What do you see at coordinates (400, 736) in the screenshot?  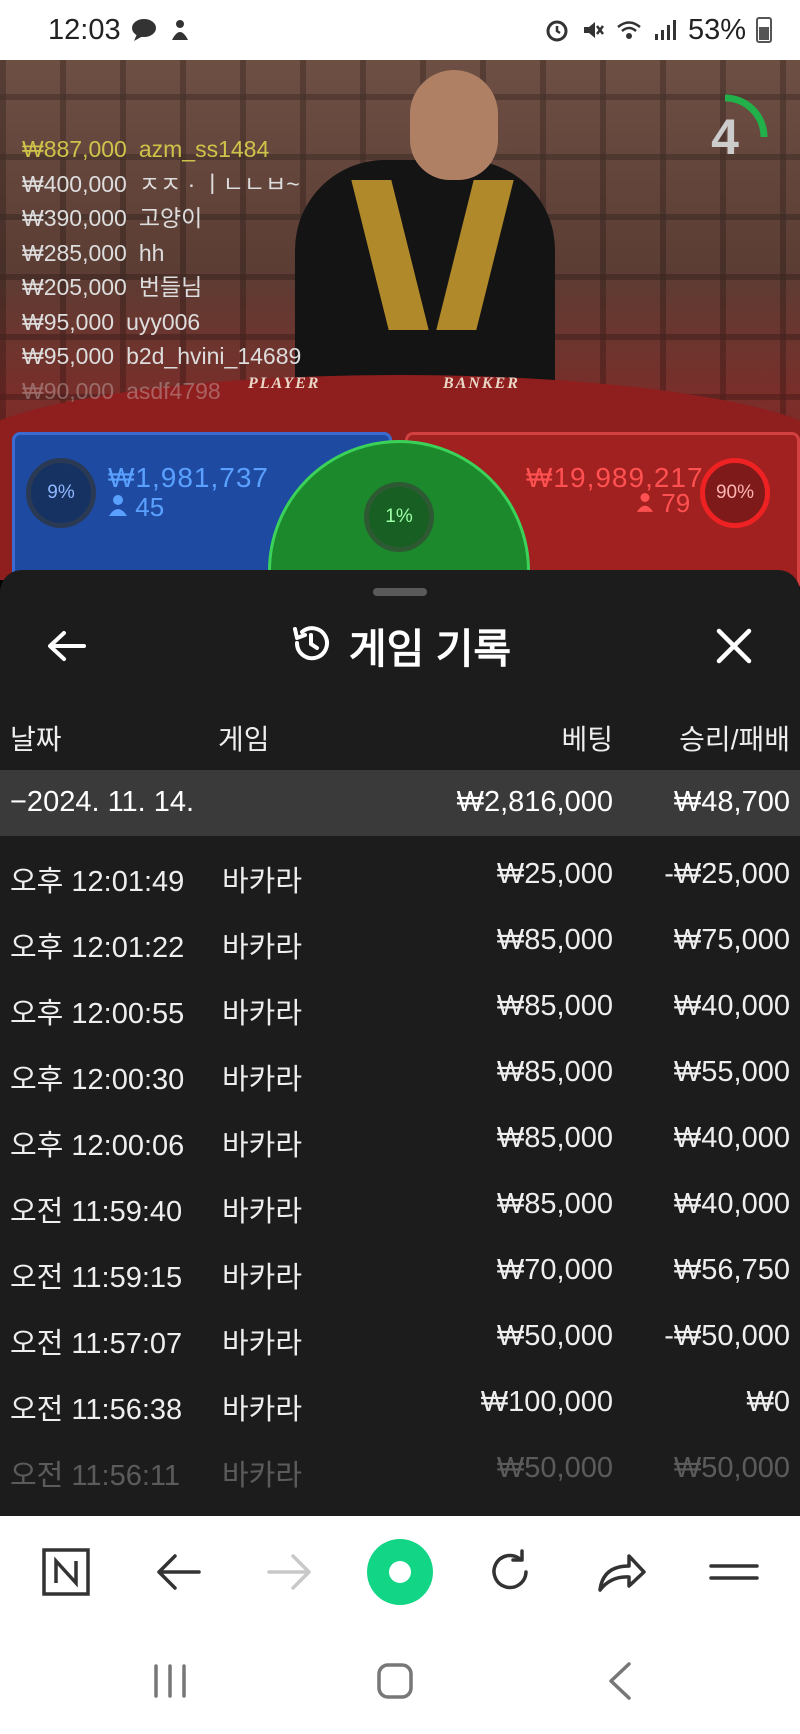 I see `table-header: 날짜 게임 베팅 승리/패배` at bounding box center [400, 736].